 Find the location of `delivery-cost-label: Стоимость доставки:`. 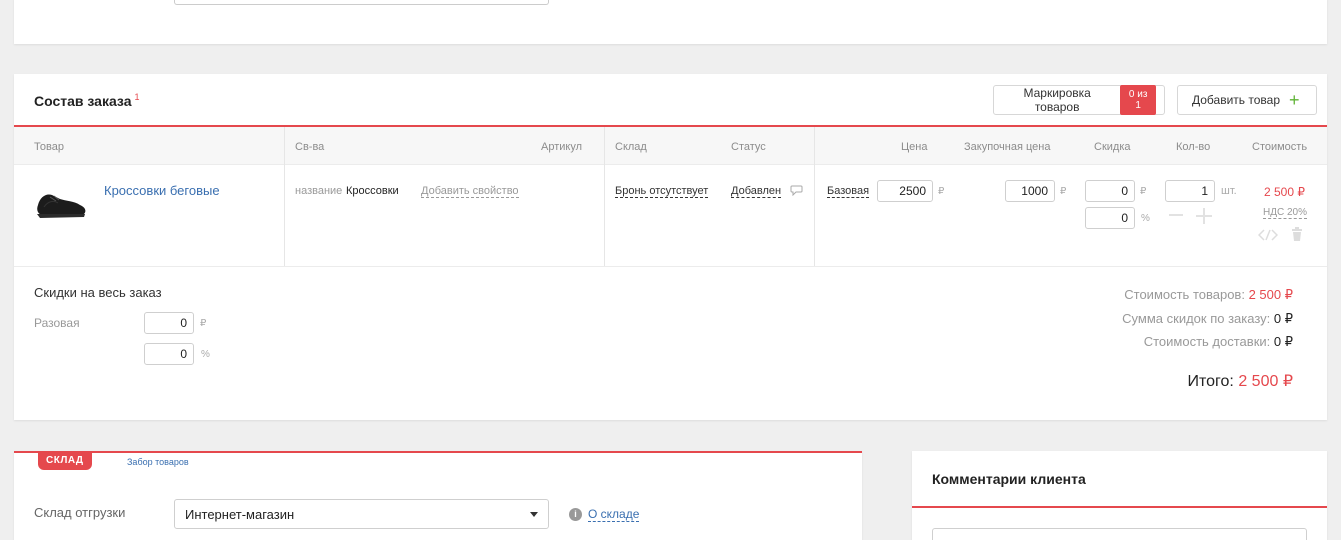

delivery-cost-label: Стоимость доставки: is located at coordinates (1207, 341).